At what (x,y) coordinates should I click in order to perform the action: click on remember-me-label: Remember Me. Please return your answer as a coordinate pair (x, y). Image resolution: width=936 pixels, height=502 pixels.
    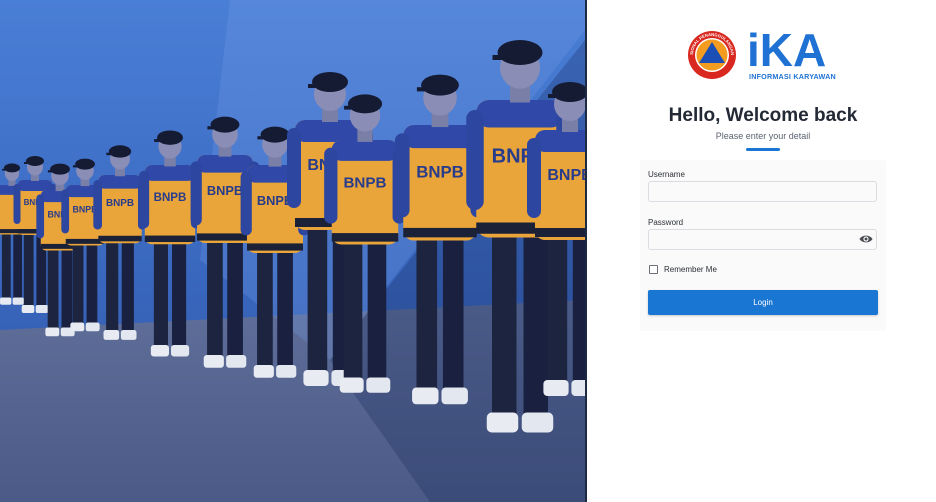
    Looking at the image, I should click on (690, 269).